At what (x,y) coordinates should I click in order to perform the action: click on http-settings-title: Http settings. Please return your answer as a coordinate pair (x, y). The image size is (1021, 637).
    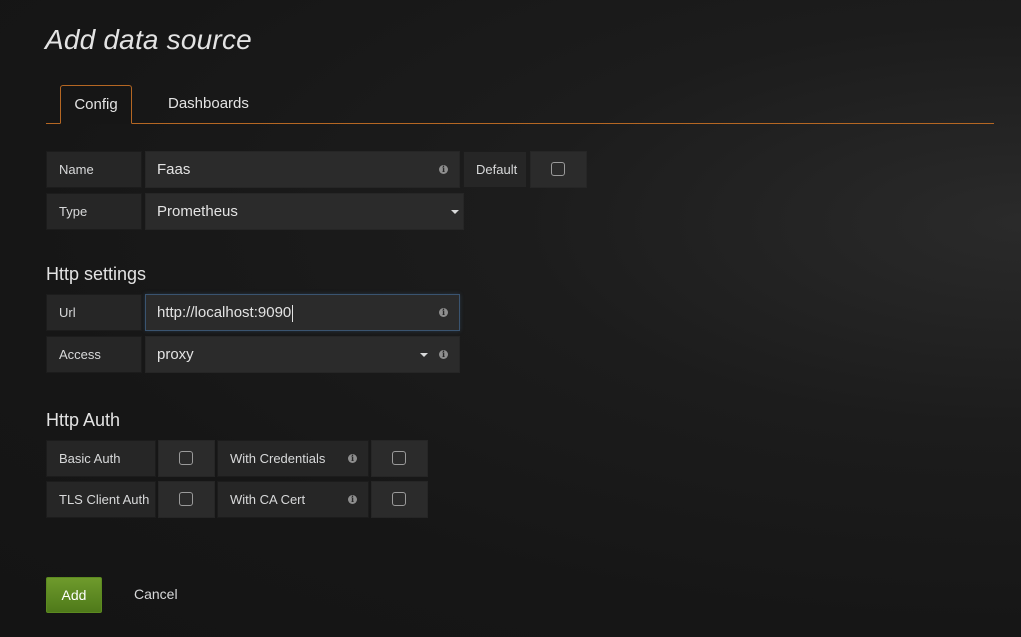
    Looking at the image, I should click on (96, 274).